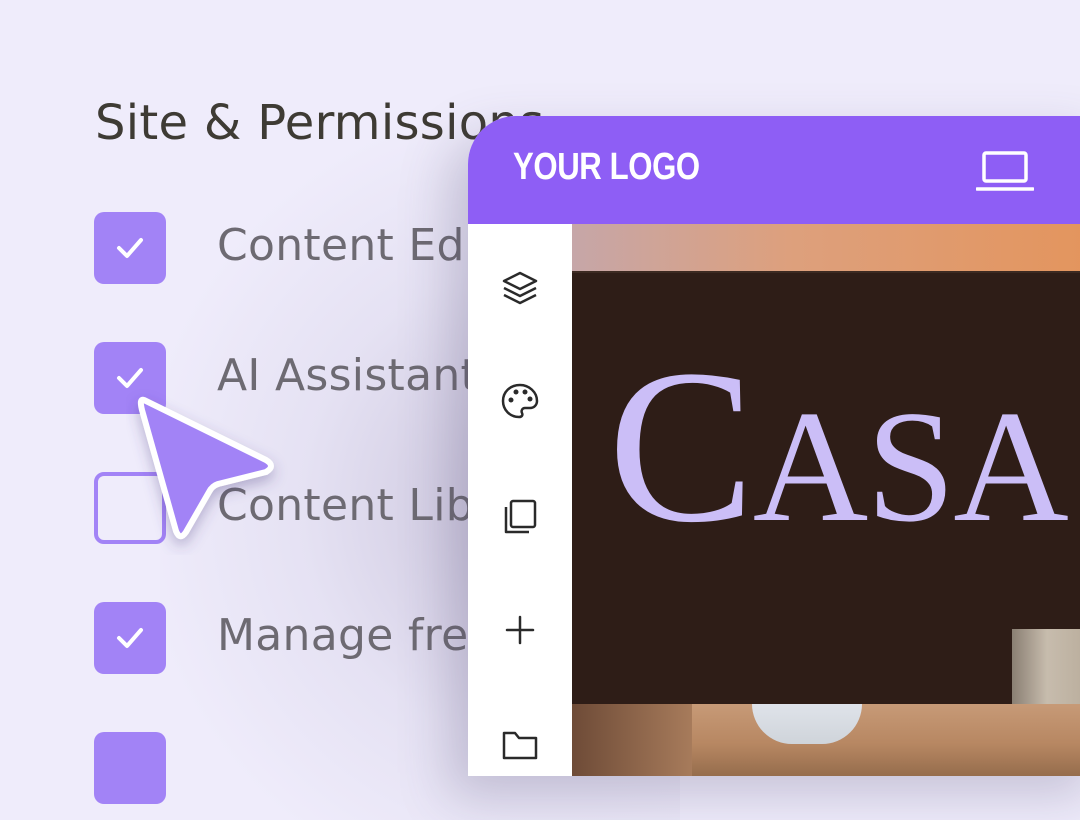  Describe the element at coordinates (910, 466) in the screenshot. I see `hero-title-rest: ASA` at that location.